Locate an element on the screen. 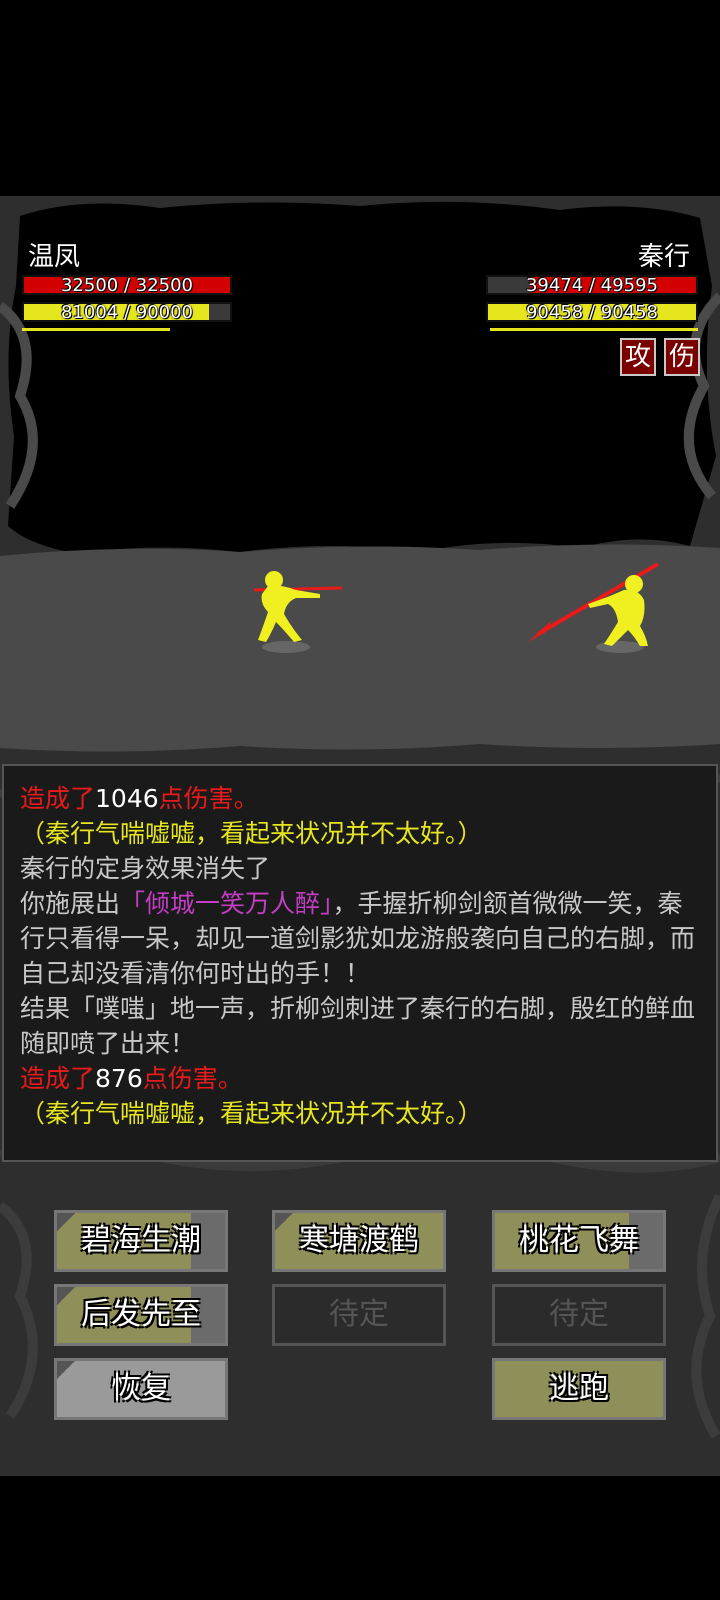 The height and width of the screenshot is (1600, 720). player-name: 温凤 is located at coordinates (54, 257).